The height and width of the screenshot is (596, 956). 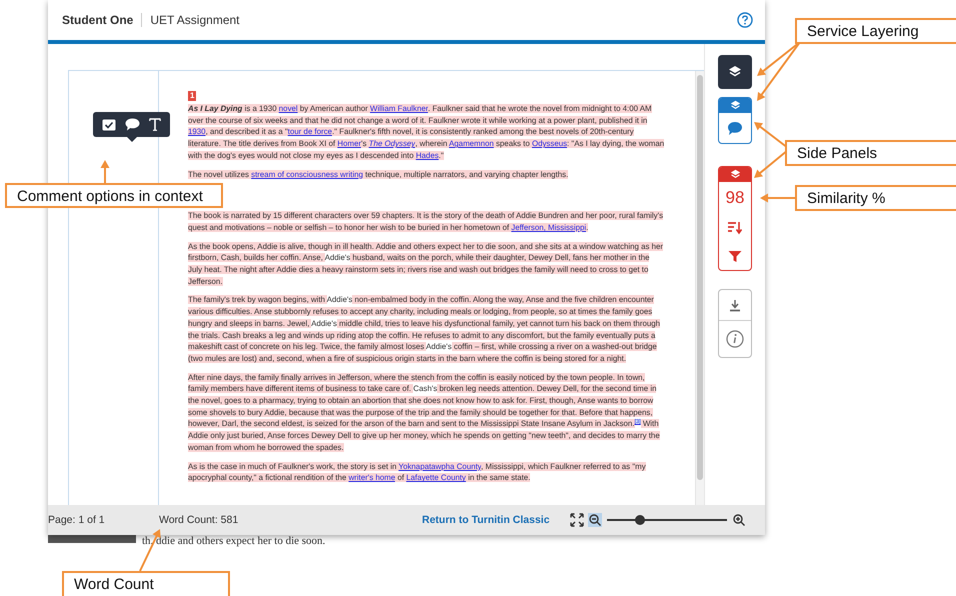 I want to click on page-indicator: Page: 1 of 1, so click(x=77, y=520).